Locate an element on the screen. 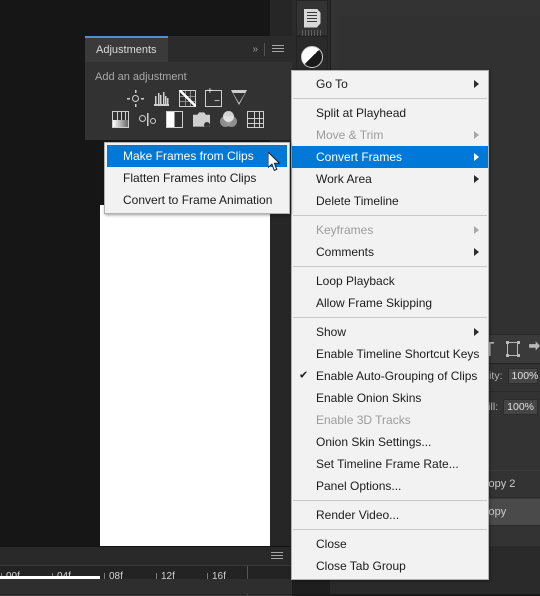  timeline-menu-hamburger-icon is located at coordinates (277, 556).